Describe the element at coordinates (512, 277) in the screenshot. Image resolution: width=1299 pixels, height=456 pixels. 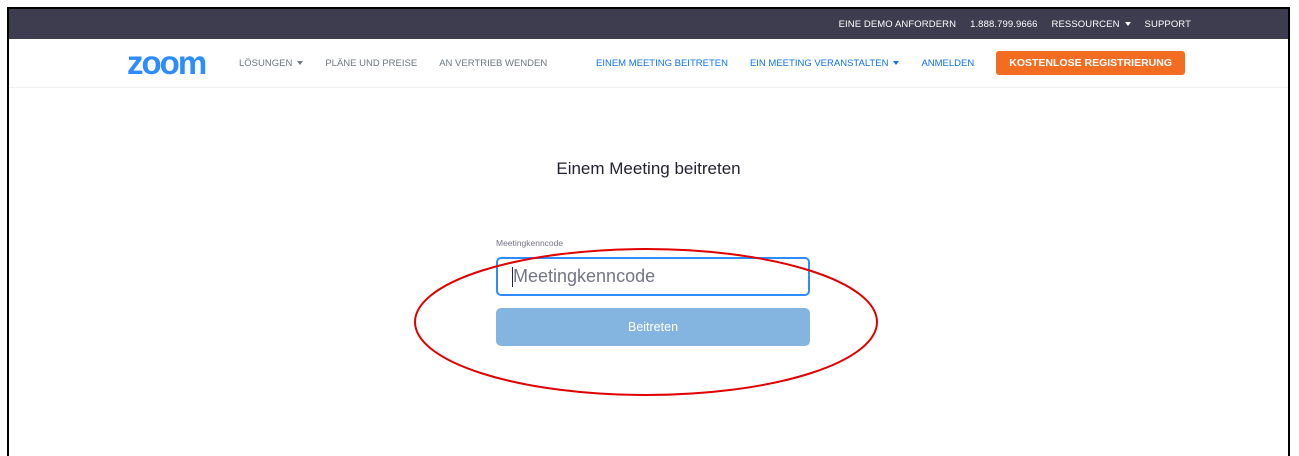
I see `text-cursor` at that location.